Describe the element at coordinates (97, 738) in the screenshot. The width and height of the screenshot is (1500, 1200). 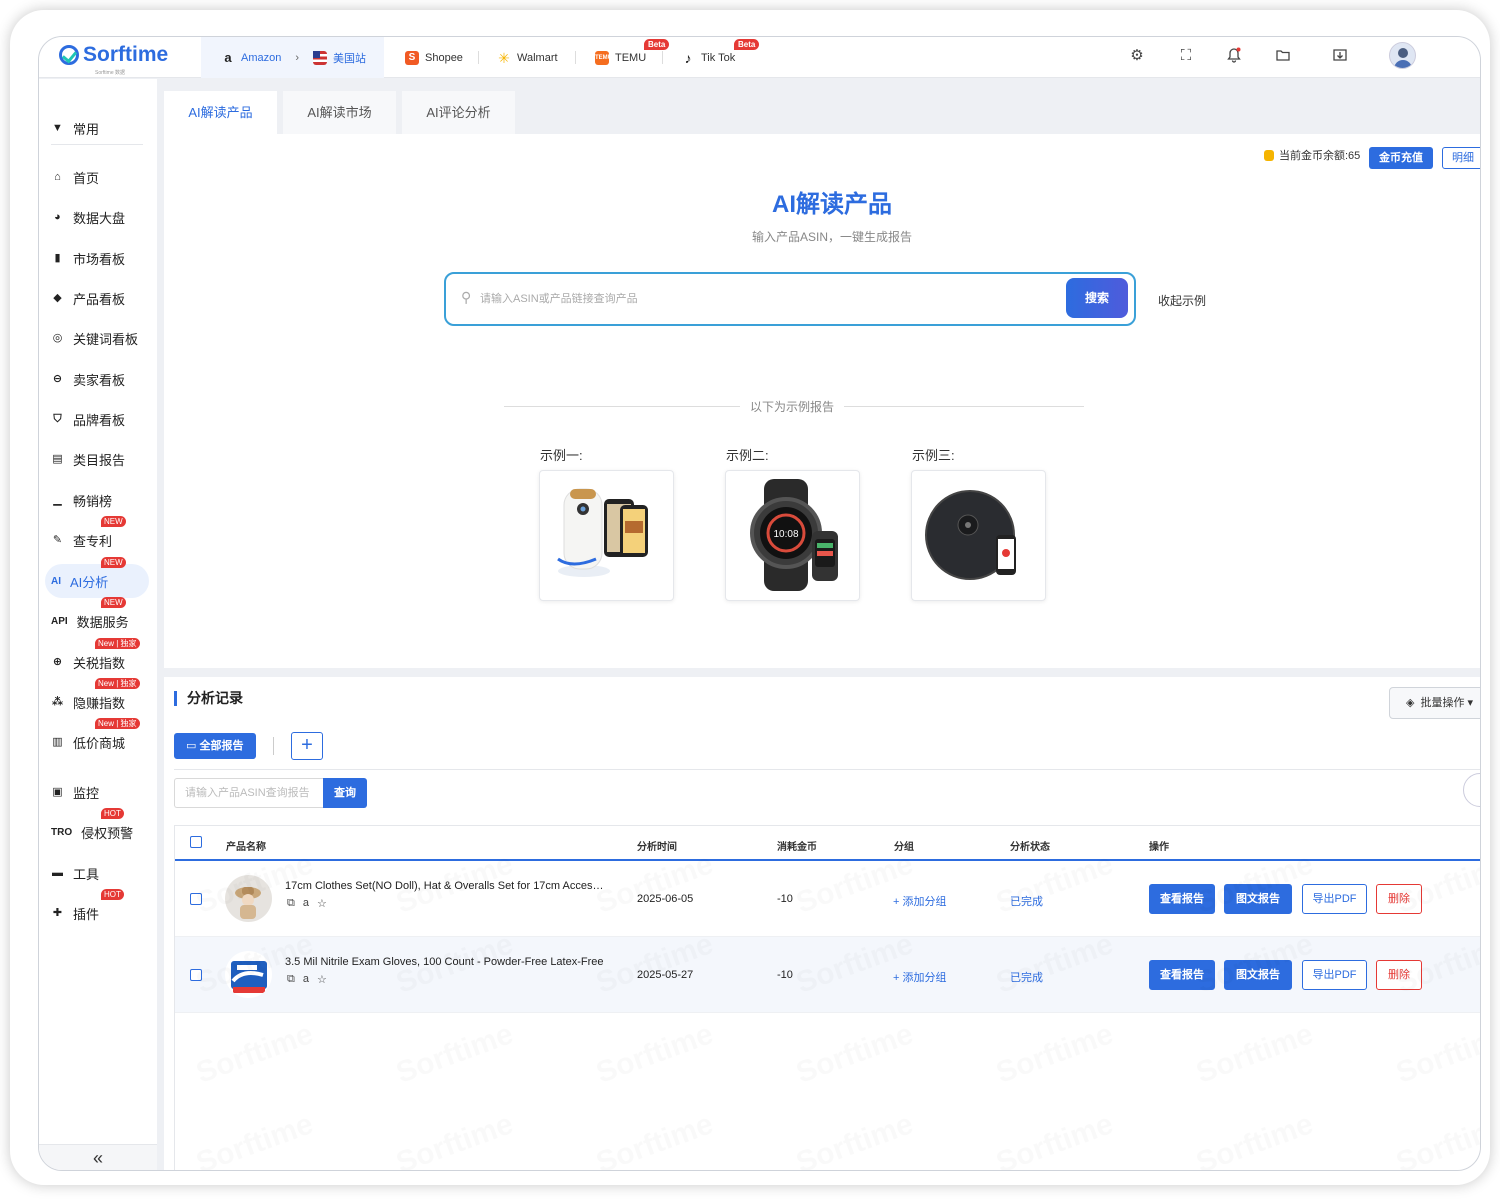
I see `sidebar-item-low-price: ▥ 低价商城 New | 独家` at that location.